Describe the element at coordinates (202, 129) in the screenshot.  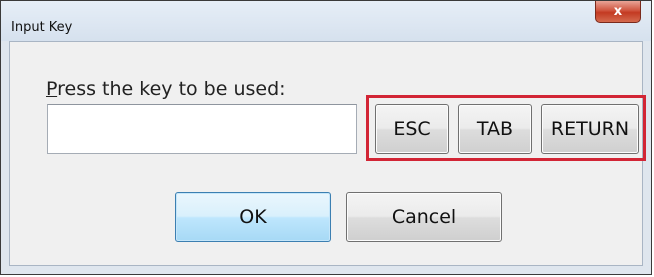
I see `key-input` at that location.